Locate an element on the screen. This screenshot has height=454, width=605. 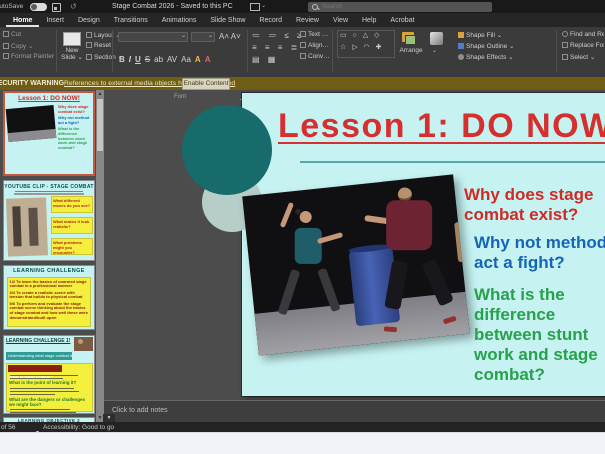
tab-home: Home is located at coordinates (23, 22).